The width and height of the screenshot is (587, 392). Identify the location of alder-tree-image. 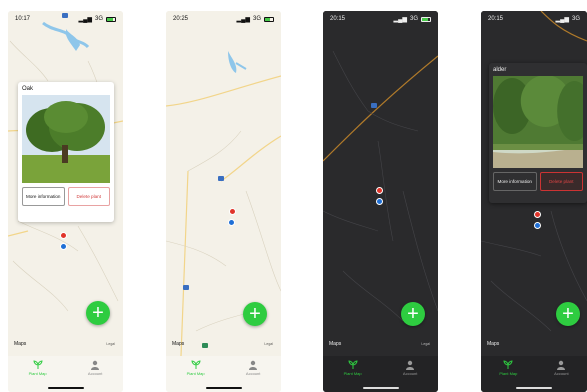
(538, 122).